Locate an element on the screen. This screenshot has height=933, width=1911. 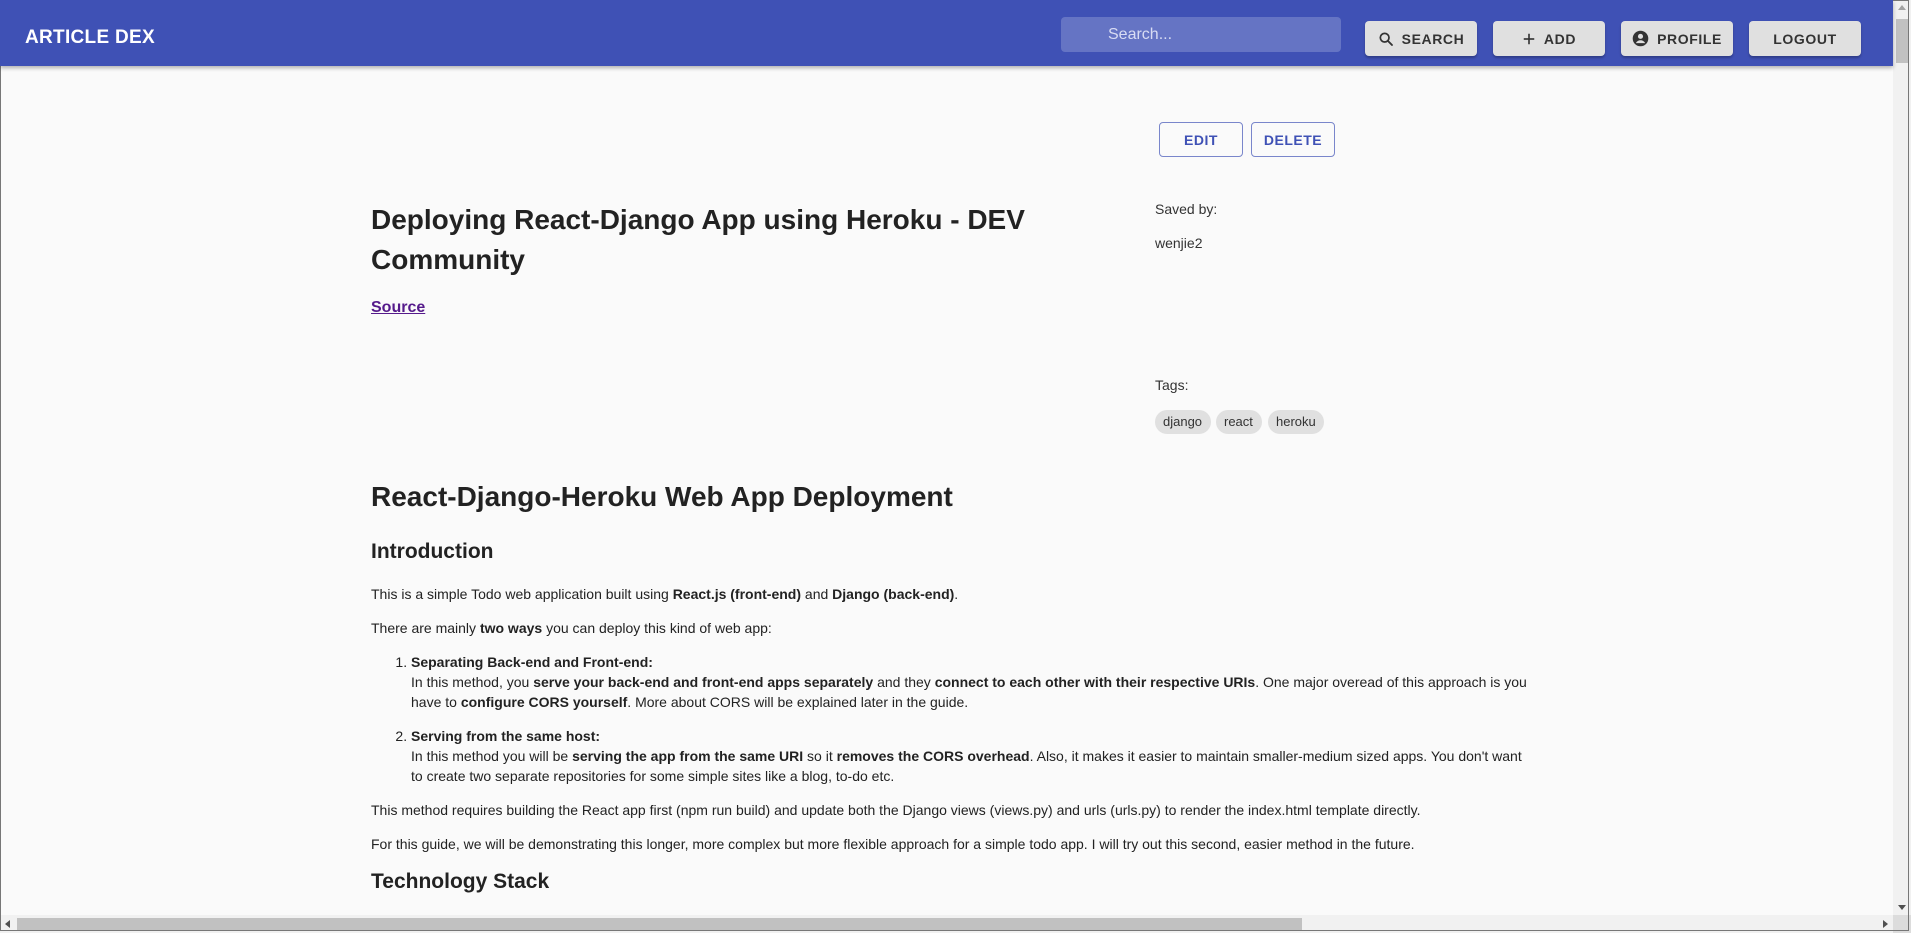
vertical-scrollbar is located at coordinates (1902, 457).